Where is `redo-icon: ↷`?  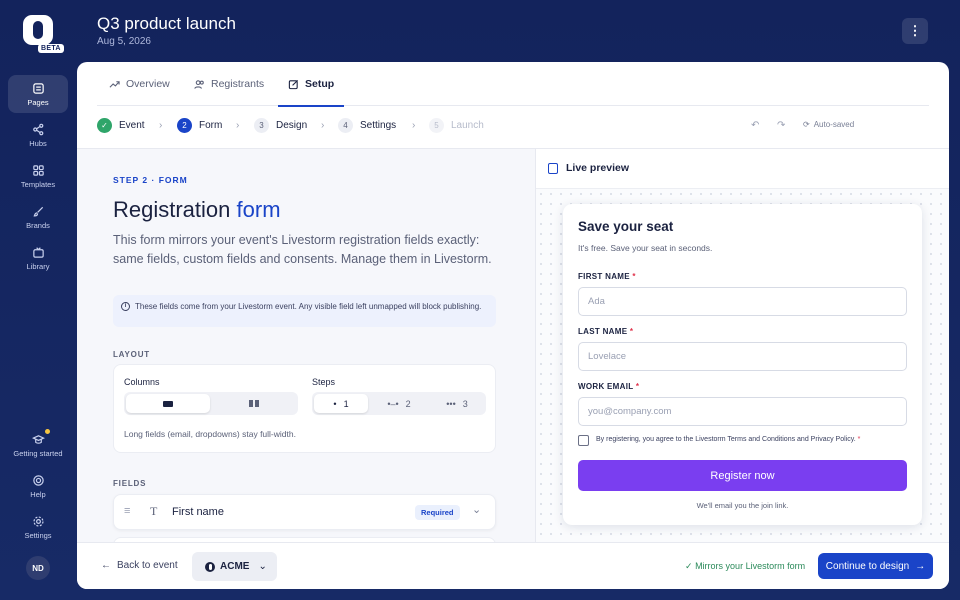 redo-icon: ↷ is located at coordinates (781, 125).